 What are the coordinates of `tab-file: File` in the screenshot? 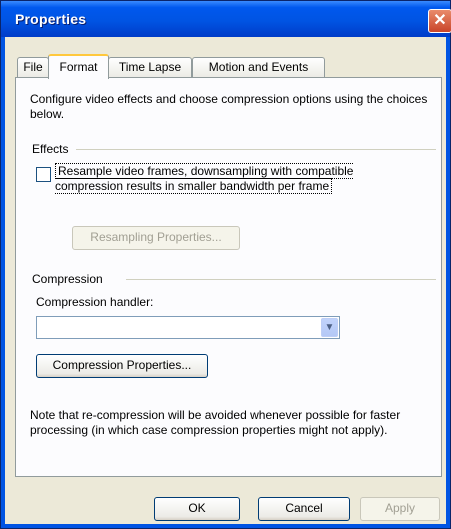 It's located at (33, 67).